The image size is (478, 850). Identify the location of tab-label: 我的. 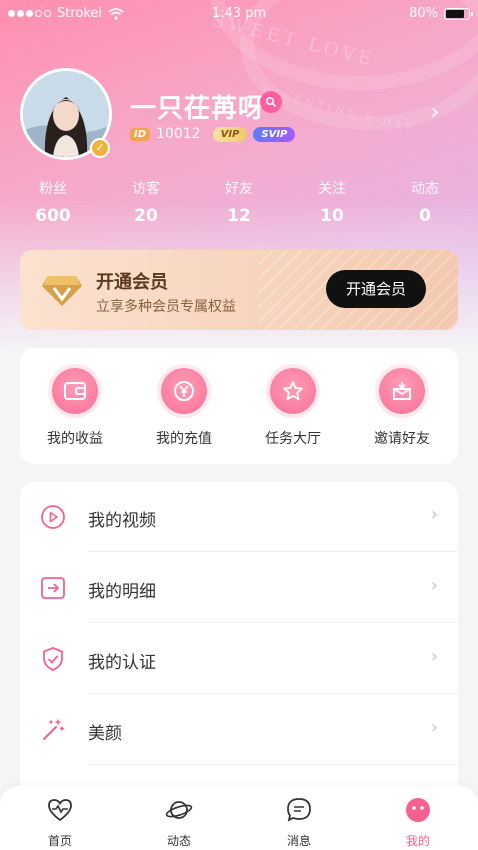
(417, 841).